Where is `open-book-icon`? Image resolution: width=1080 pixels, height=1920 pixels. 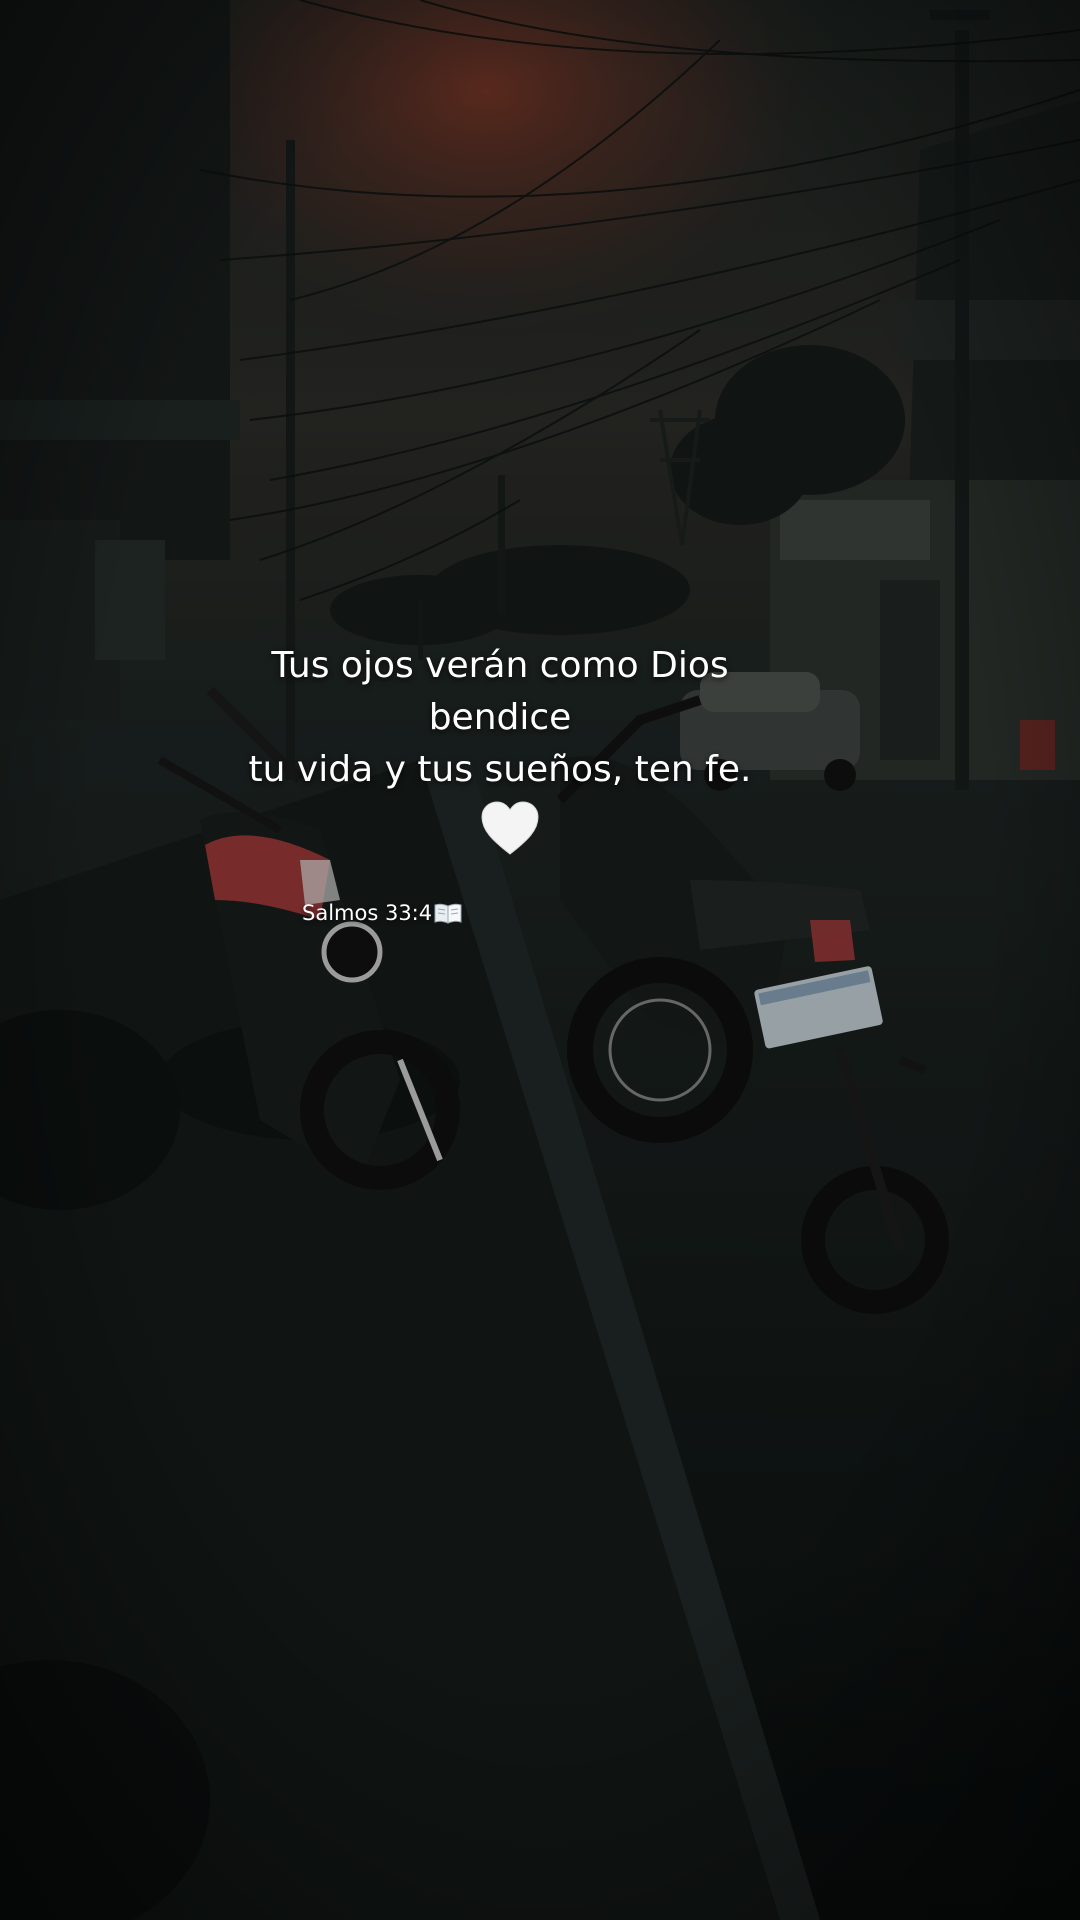 open-book-icon is located at coordinates (448, 913).